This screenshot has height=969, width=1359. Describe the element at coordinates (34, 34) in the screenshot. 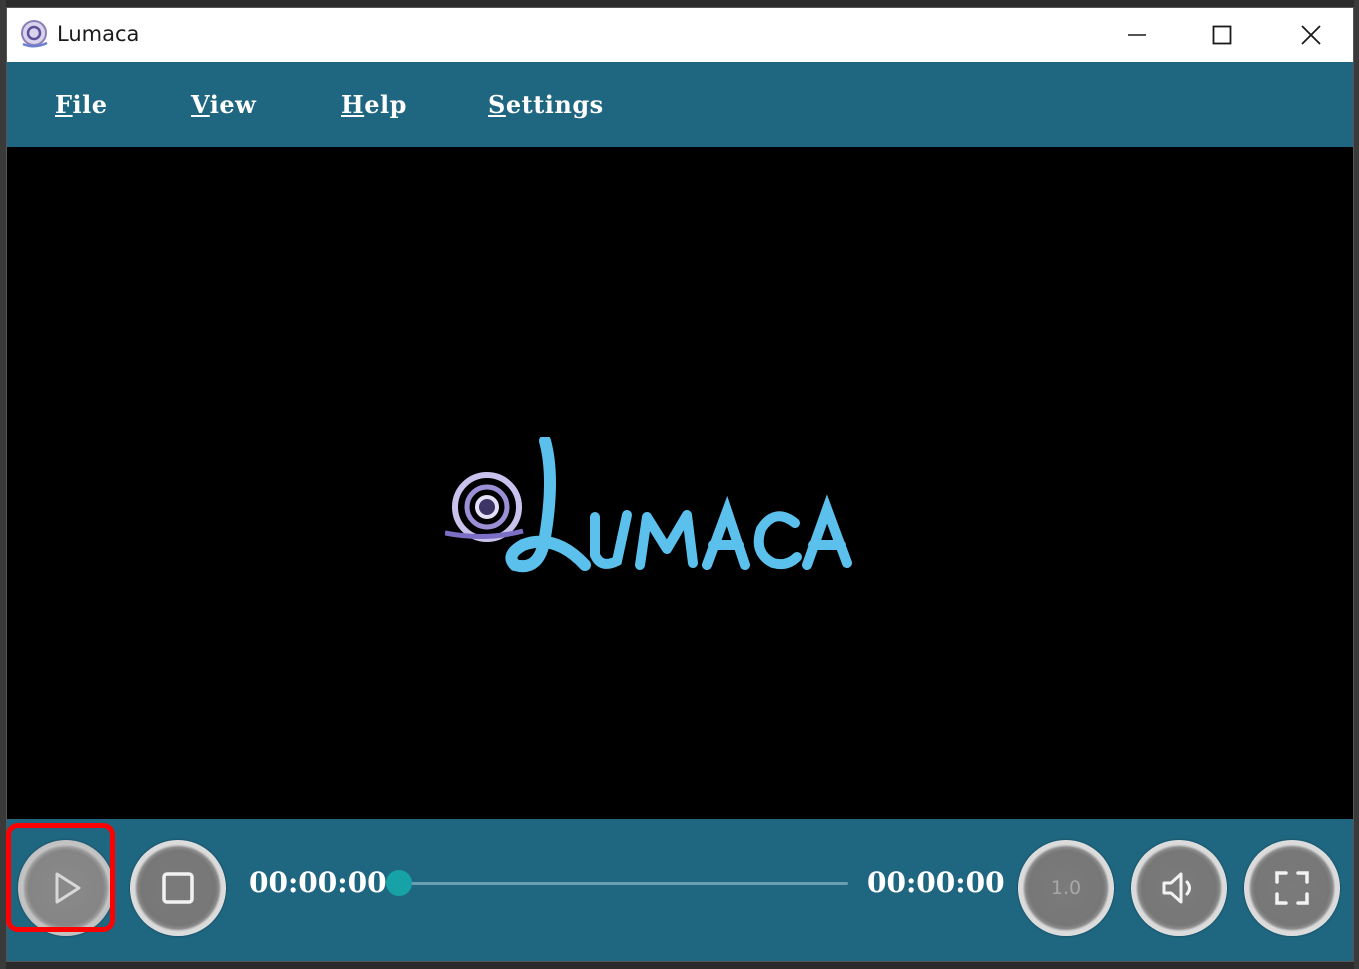

I see `app-logo-icon` at that location.